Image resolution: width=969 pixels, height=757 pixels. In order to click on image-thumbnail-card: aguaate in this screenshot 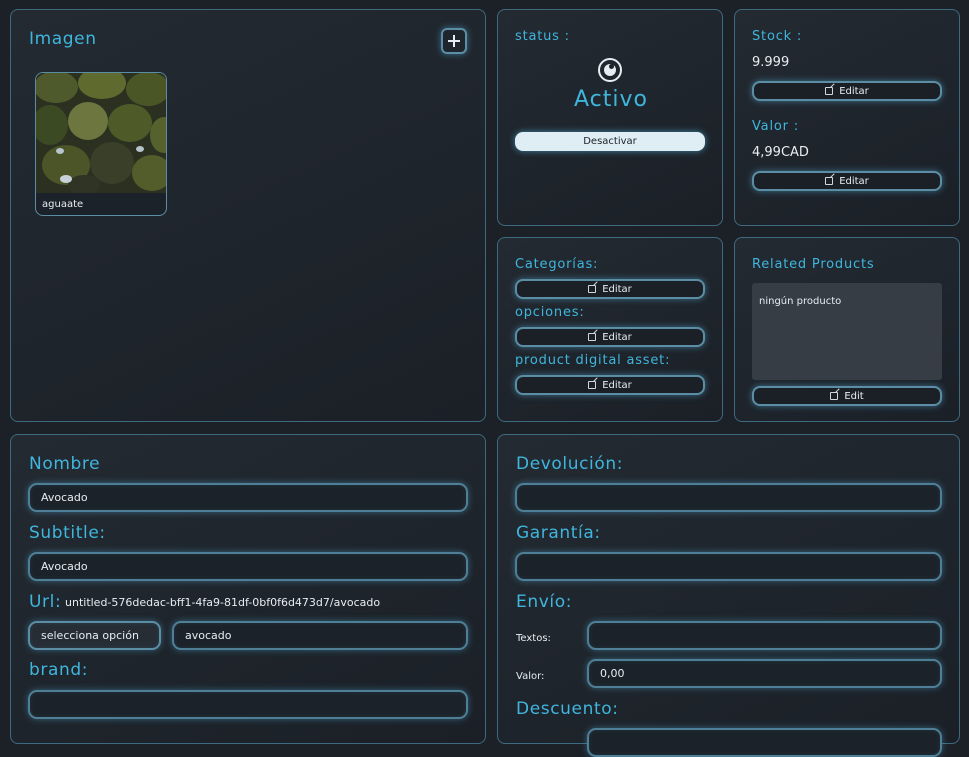, I will do `click(101, 144)`.